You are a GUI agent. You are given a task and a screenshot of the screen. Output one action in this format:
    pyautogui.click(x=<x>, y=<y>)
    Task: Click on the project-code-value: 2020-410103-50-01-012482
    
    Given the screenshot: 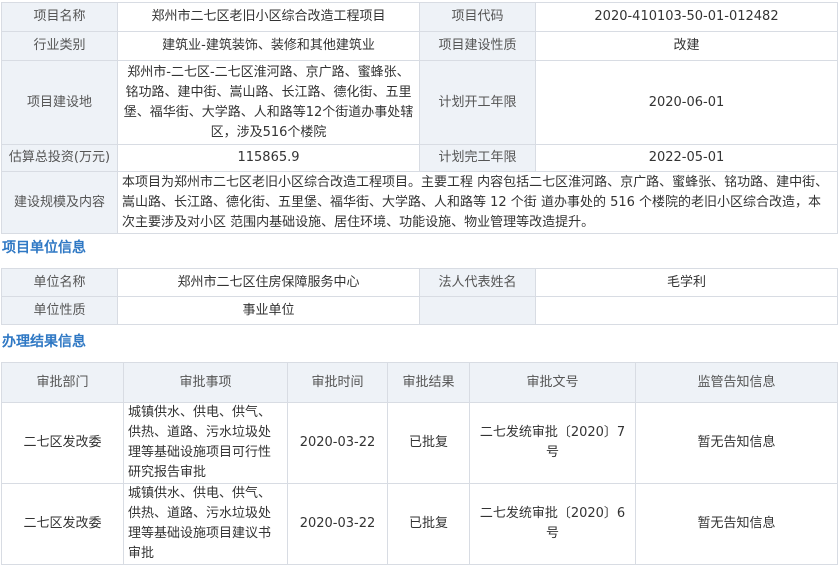 What is the action you would take?
    pyautogui.click(x=686, y=17)
    